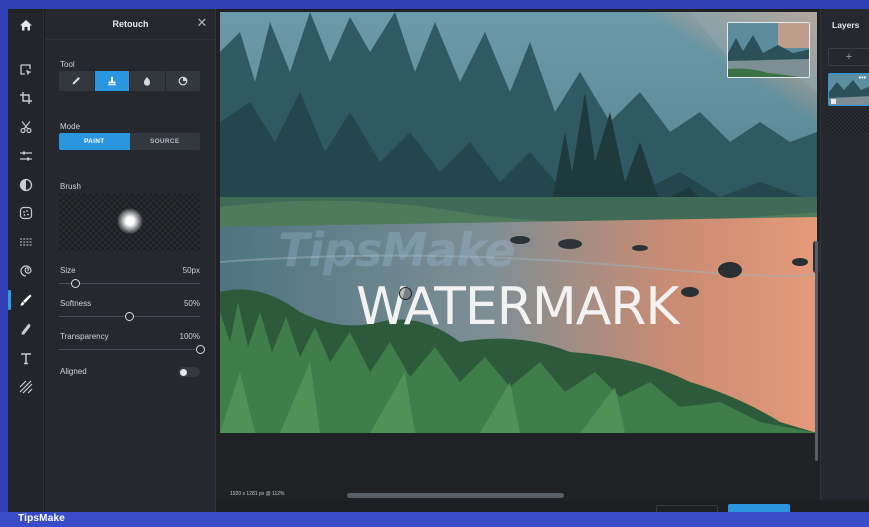 The image size is (869, 527). What do you see at coordinates (26, 329) in the screenshot?
I see `draw-pen-icon` at bounding box center [26, 329].